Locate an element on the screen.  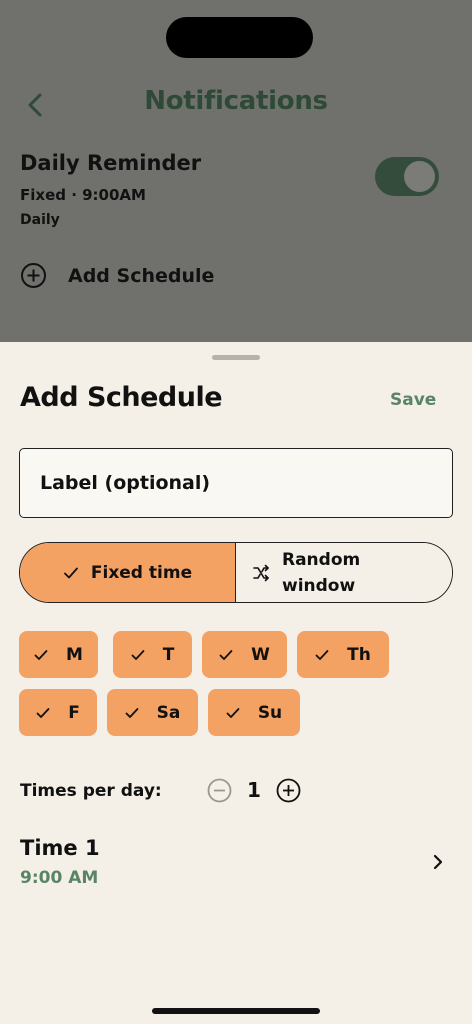
random-window-option: Random window is located at coordinates (344, 572).